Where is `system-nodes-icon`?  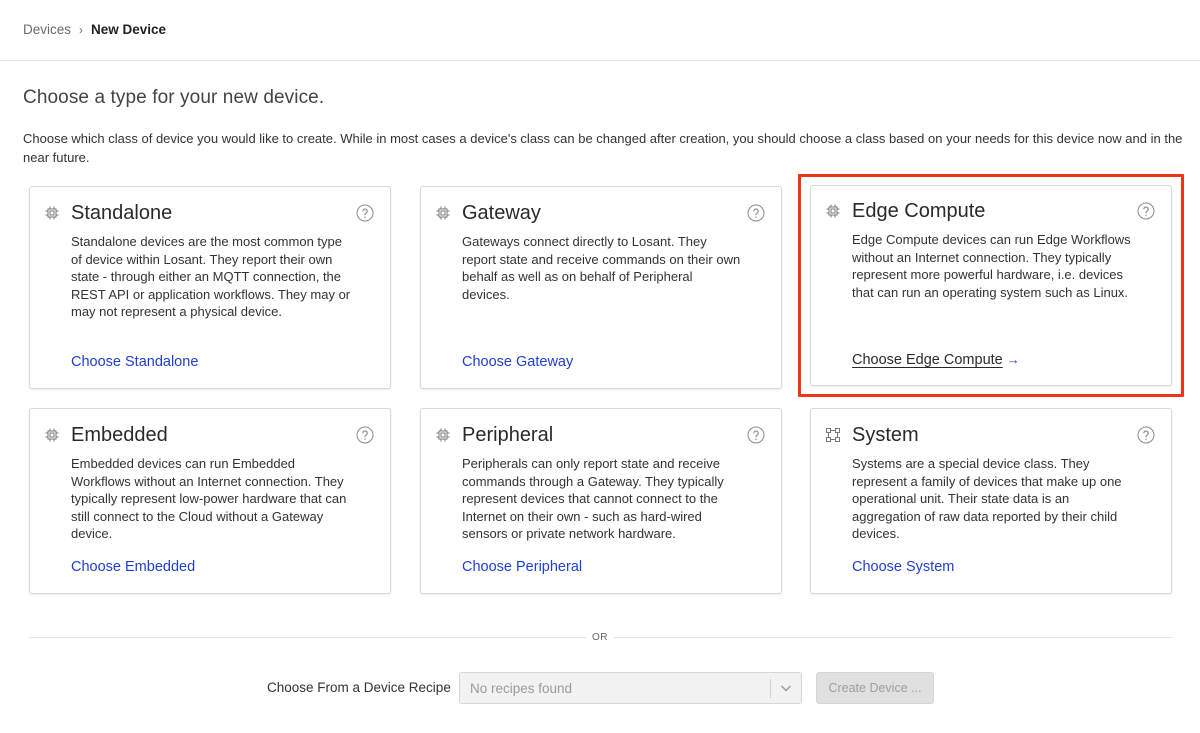 system-nodes-icon is located at coordinates (833, 435).